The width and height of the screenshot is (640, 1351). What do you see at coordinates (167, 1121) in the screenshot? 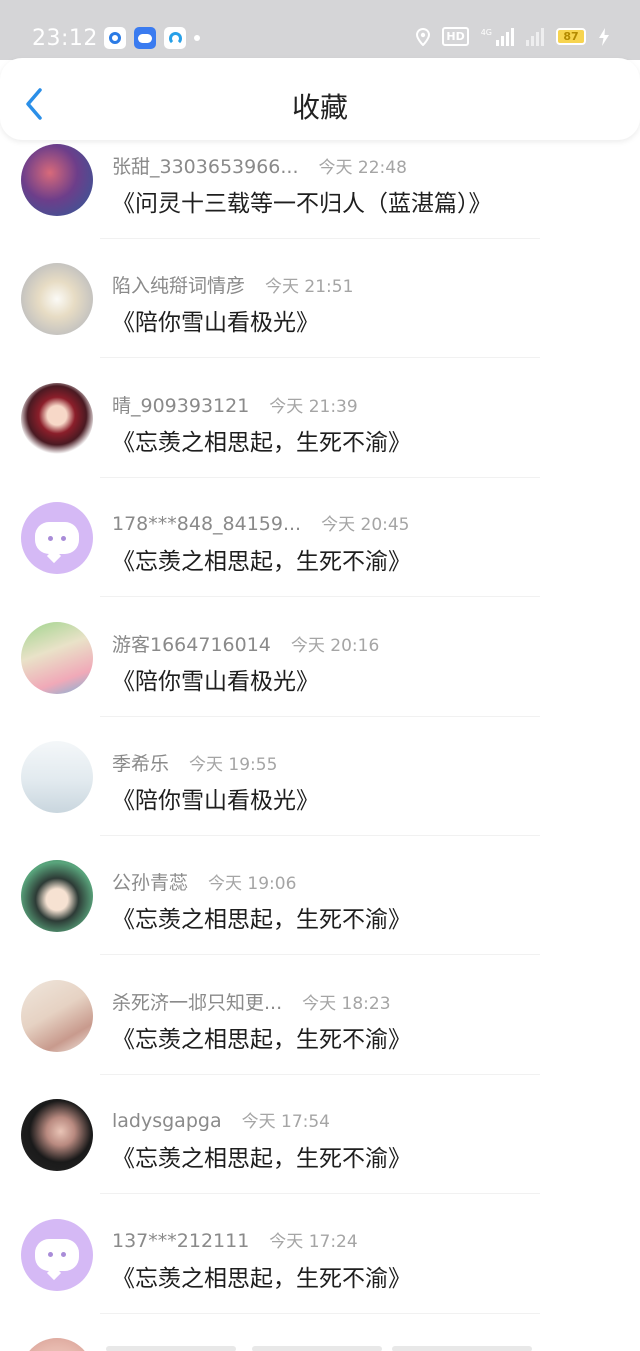
I see `username: ladysgapga` at bounding box center [167, 1121].